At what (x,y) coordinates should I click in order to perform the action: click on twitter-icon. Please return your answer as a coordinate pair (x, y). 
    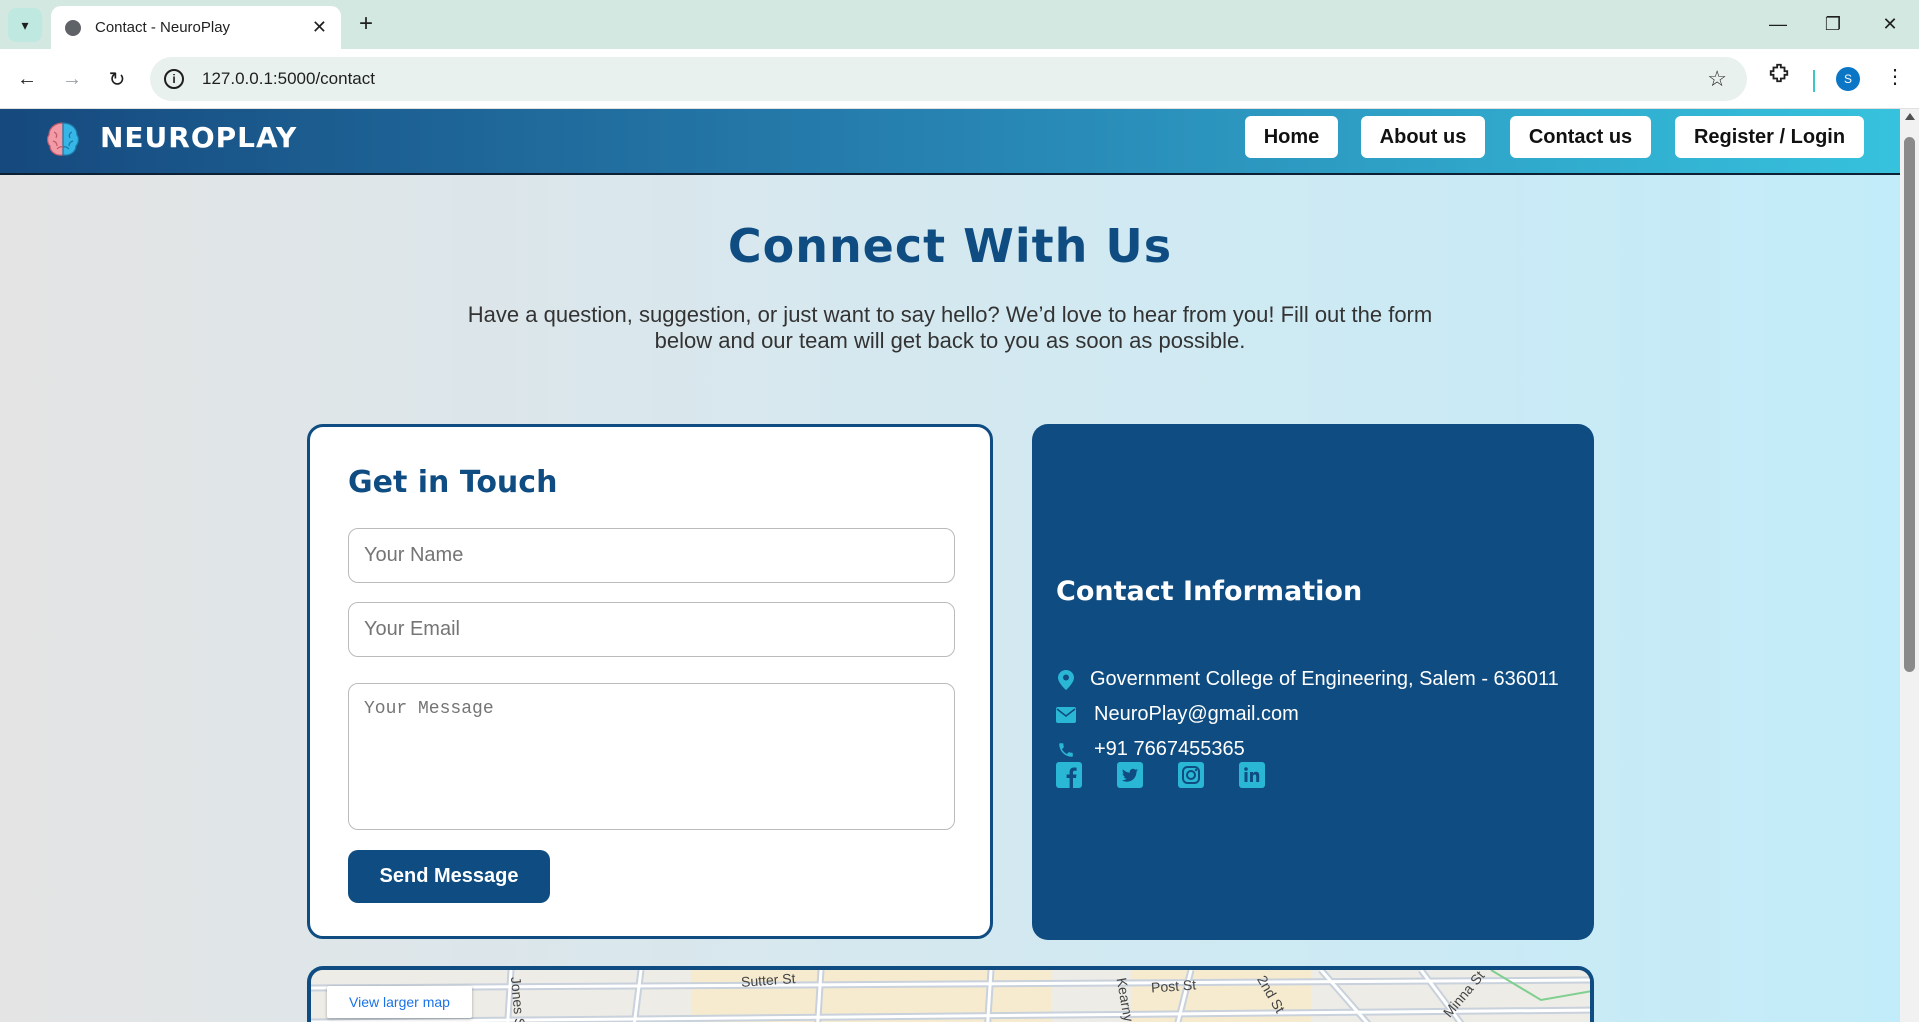
    Looking at the image, I should click on (1130, 775).